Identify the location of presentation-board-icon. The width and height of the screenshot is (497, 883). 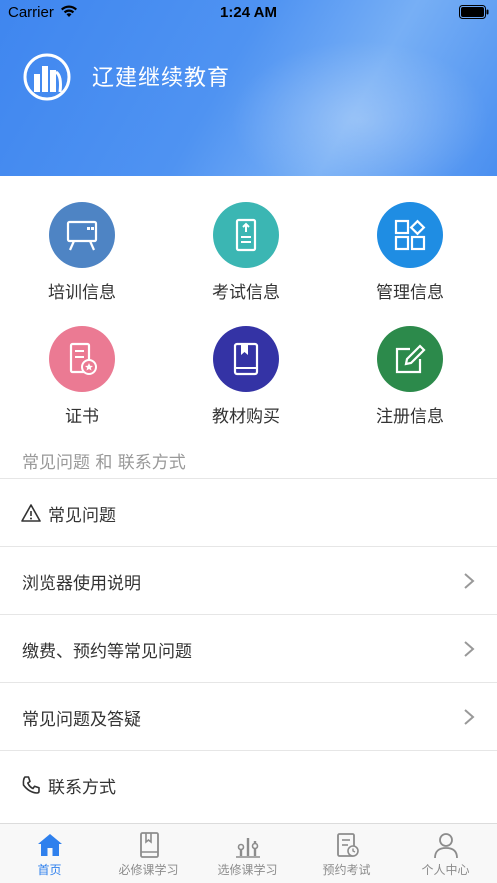
(82, 235).